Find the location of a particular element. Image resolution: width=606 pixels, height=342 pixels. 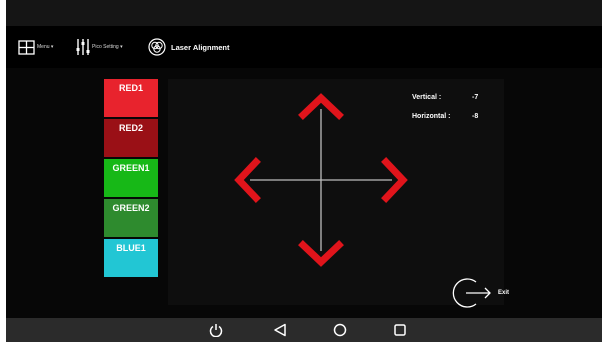

color-button-label: BLUE1 is located at coordinates (131, 248).